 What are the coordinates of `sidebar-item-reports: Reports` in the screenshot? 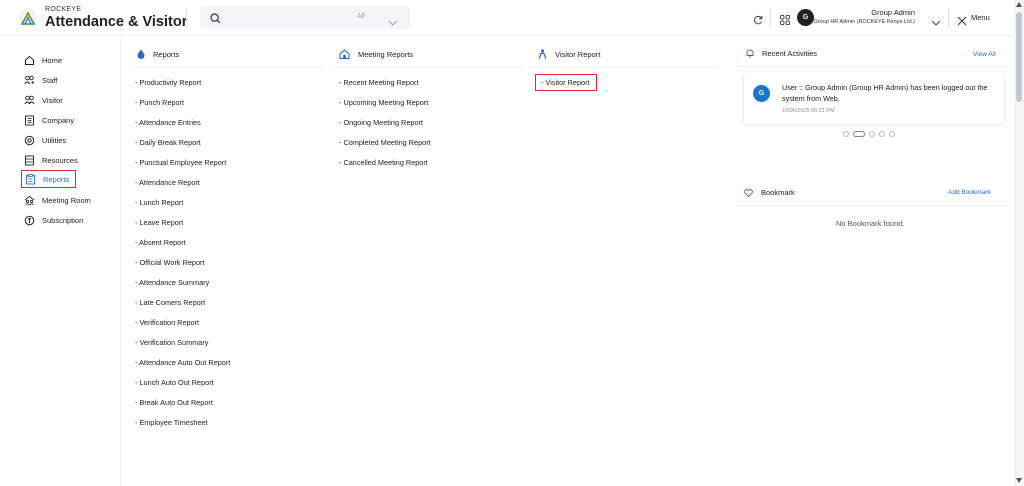 It's located at (48, 179).